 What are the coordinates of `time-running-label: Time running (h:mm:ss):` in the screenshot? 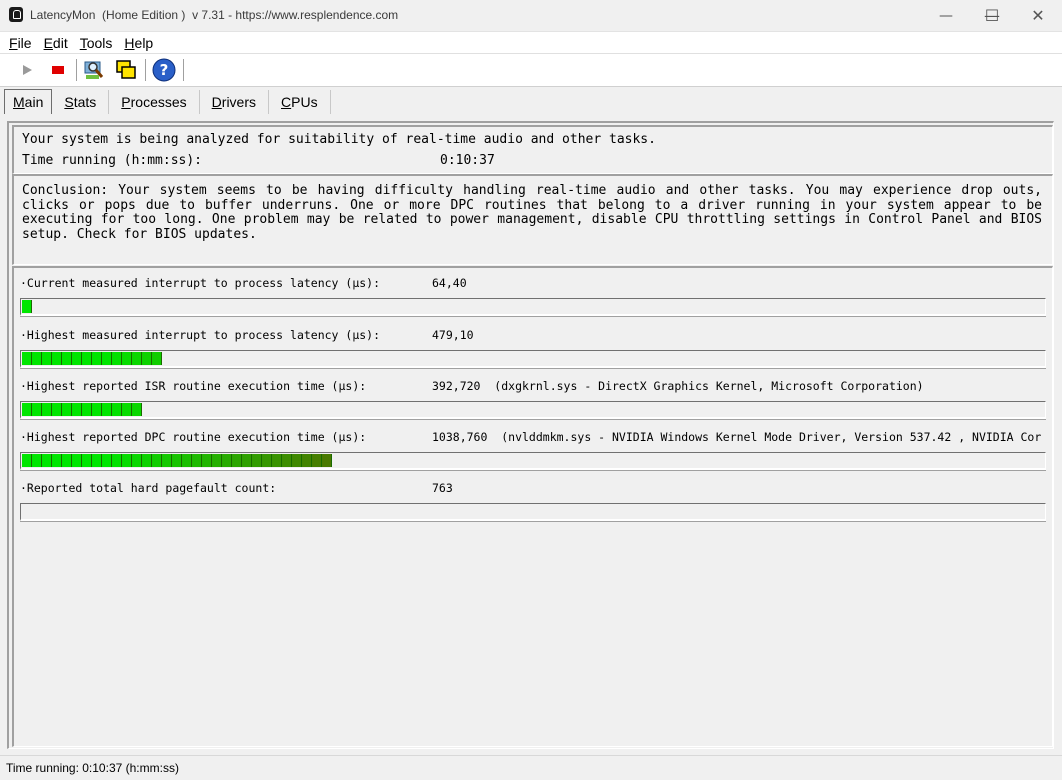 It's located at (112, 160).